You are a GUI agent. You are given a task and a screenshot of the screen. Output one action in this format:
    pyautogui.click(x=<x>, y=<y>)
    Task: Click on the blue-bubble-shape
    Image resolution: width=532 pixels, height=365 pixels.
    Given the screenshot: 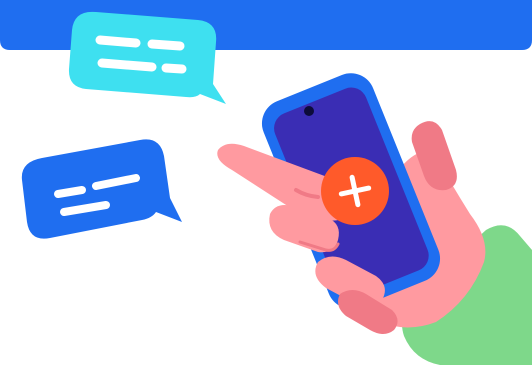 What is the action you would take?
    pyautogui.click(x=102, y=189)
    